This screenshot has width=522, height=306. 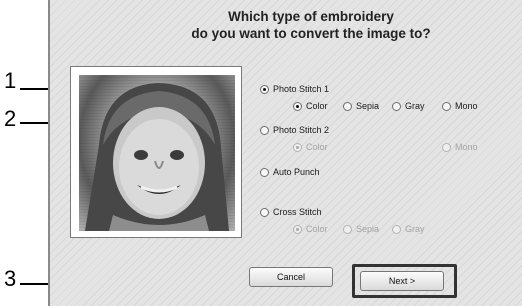 I want to click on radio-ps1-mono: Mono, so click(x=460, y=106).